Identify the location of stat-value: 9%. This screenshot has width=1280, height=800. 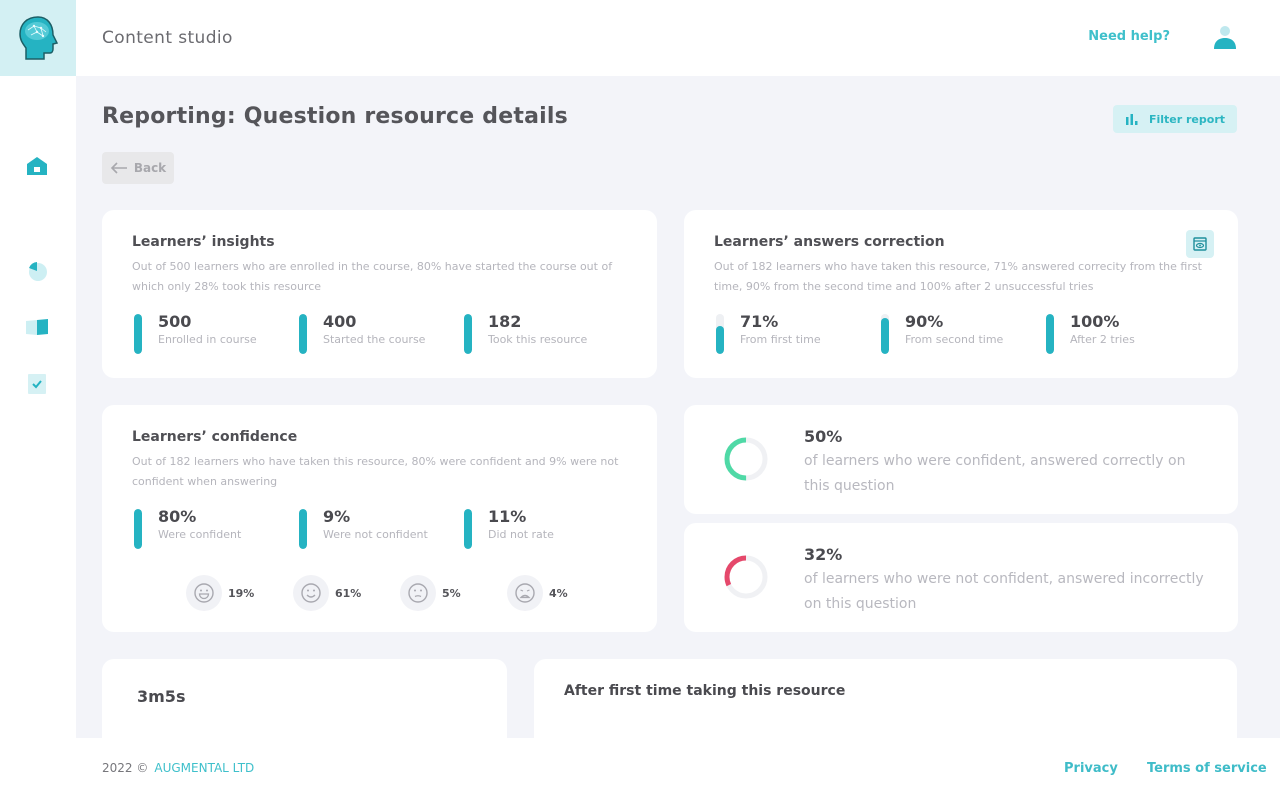
(337, 516).